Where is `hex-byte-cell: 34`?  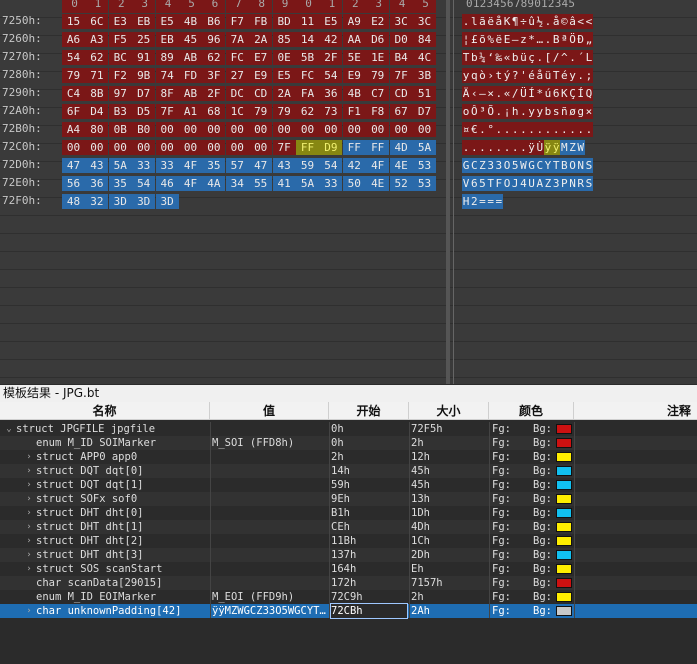
hex-byte-cell: 34 is located at coordinates (237, 183).